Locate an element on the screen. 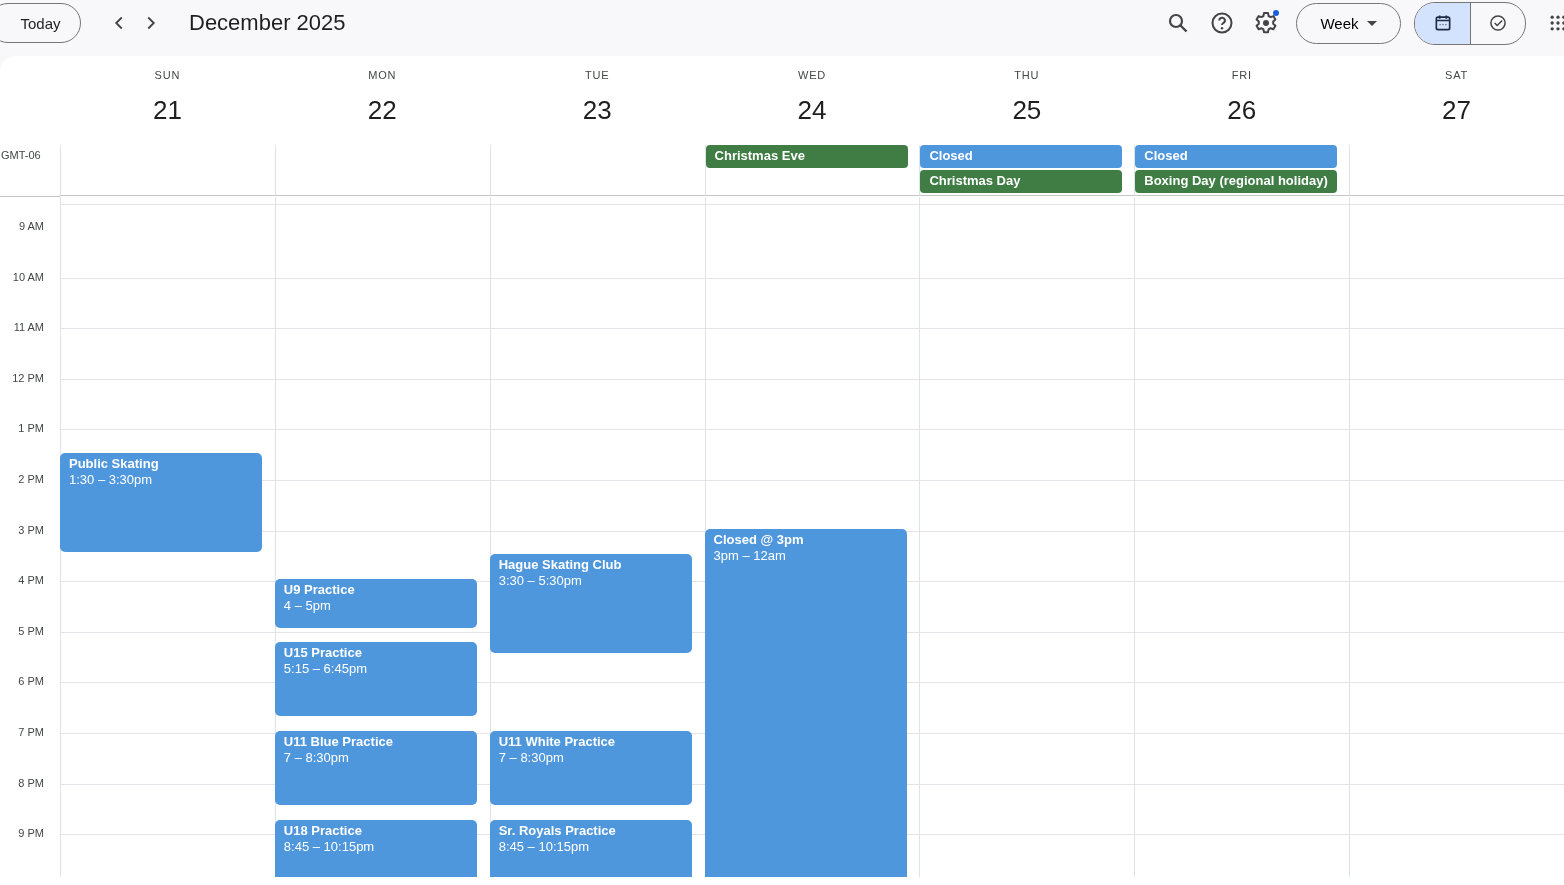  event-title: Hague Skating Club is located at coordinates (560, 564).